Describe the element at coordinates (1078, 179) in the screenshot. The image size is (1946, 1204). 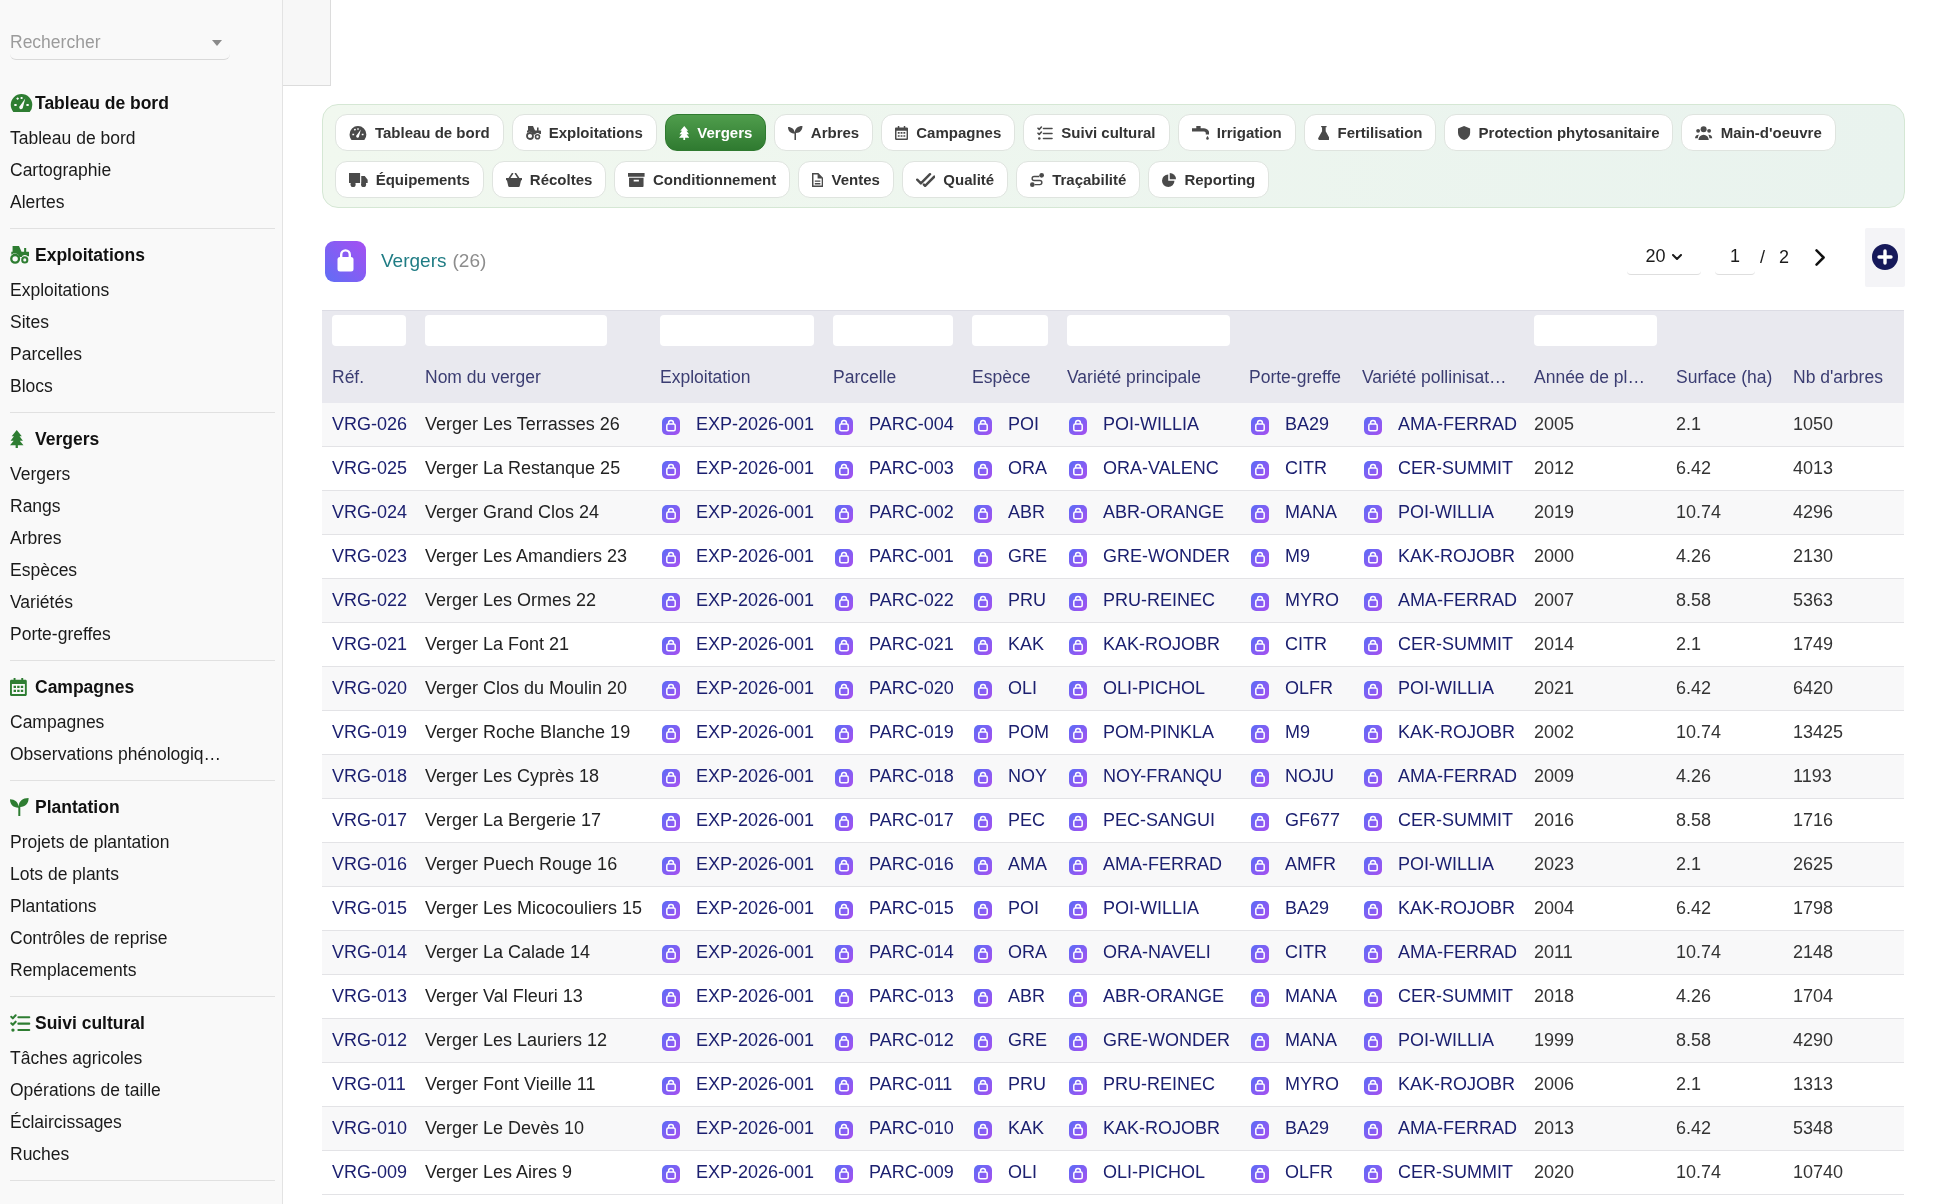
I see `tab: Traçabilité` at that location.